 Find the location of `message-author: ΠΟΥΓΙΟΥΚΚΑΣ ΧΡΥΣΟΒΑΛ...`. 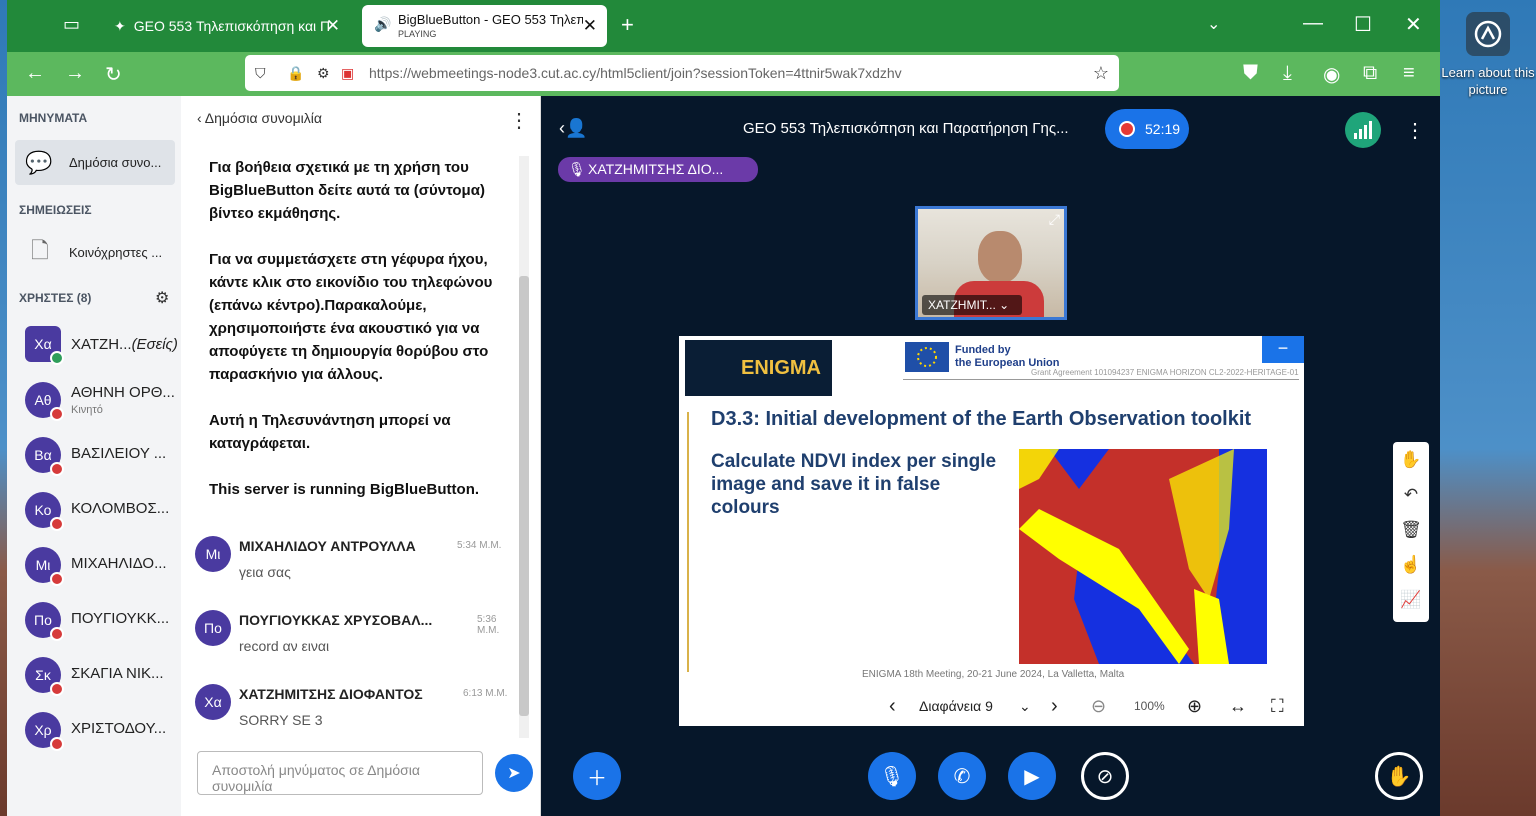

message-author: ΠΟΥΓΙΟΥΚΚΑΣ ΧΡΥΣΟΒΑΛ... is located at coordinates (336, 620).